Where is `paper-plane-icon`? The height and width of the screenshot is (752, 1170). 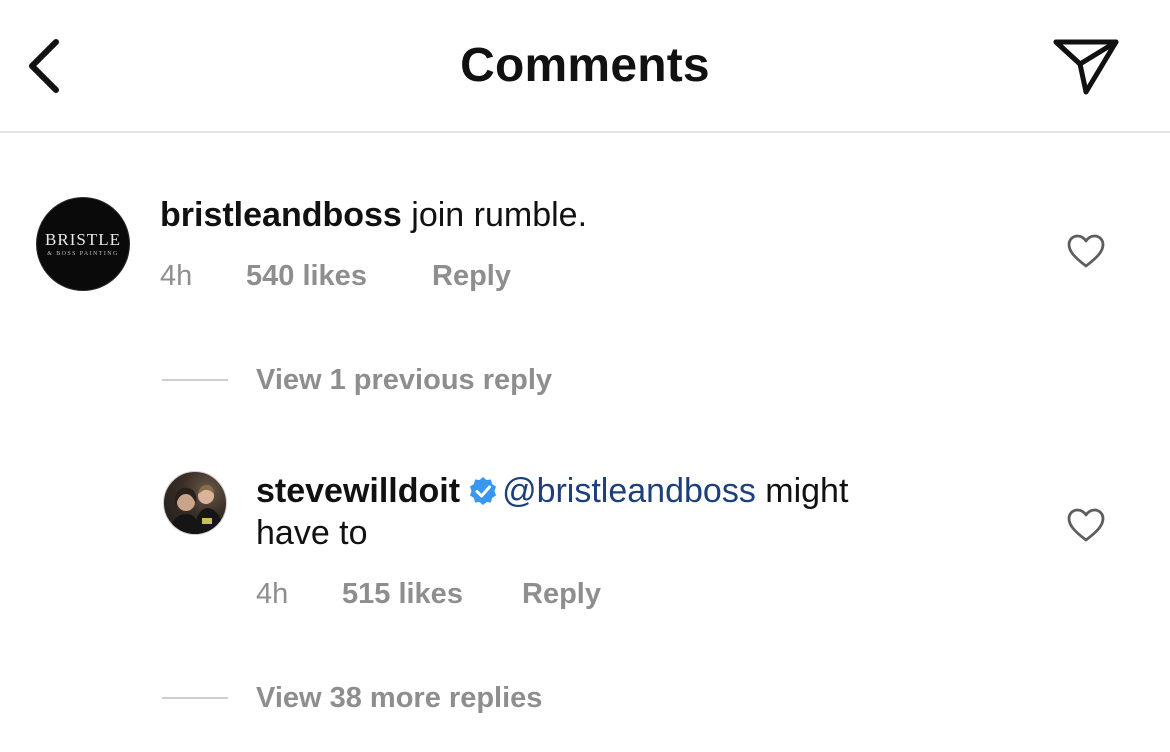 paper-plane-icon is located at coordinates (1086, 67).